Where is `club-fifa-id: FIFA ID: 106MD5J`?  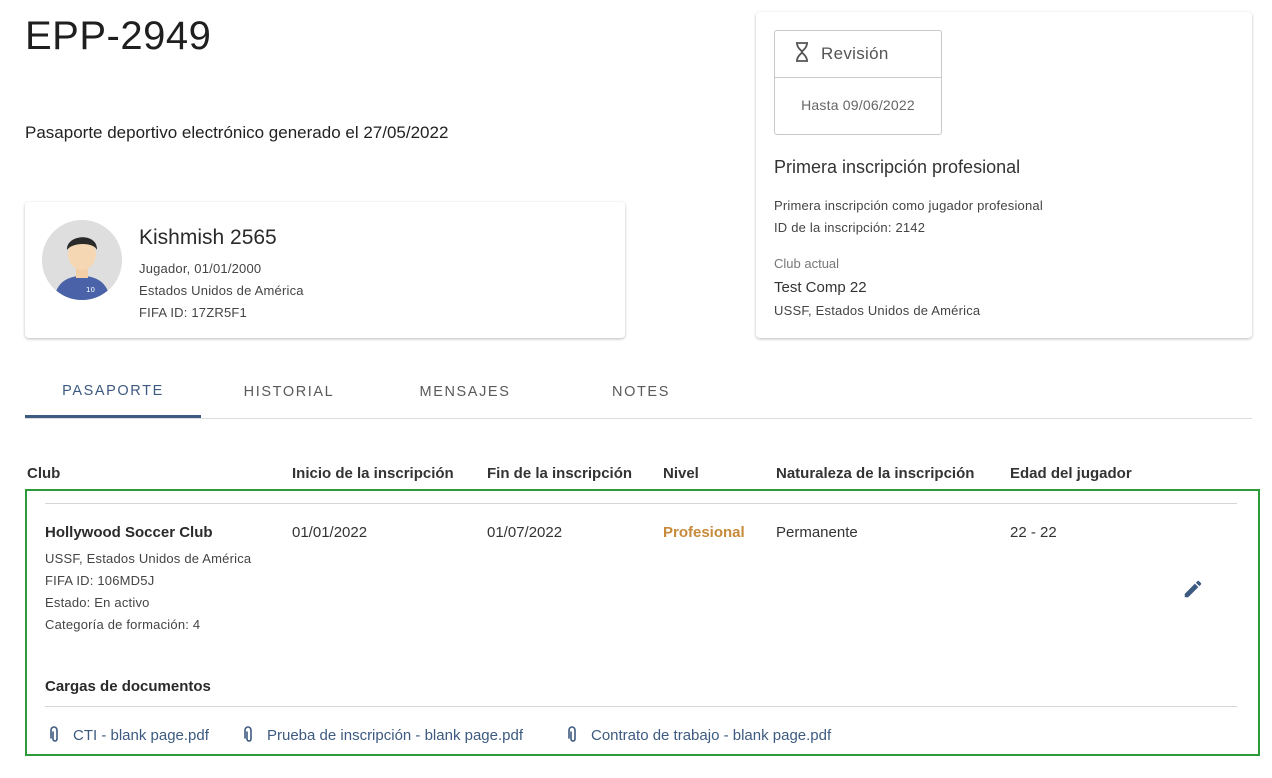 club-fifa-id: FIFA ID: 106MD5J is located at coordinates (100, 580).